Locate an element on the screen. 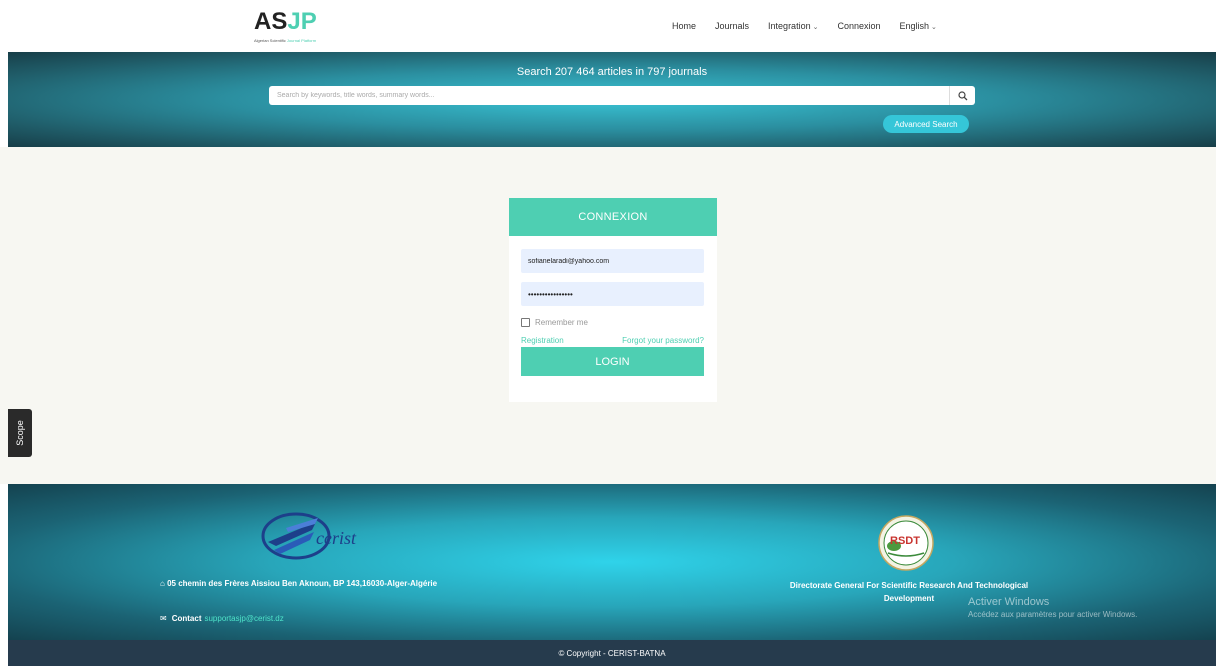 This screenshot has width=1216, height=666. footer-contact: ✉ Contact supportasjp@cerist.dz is located at coordinates (222, 618).